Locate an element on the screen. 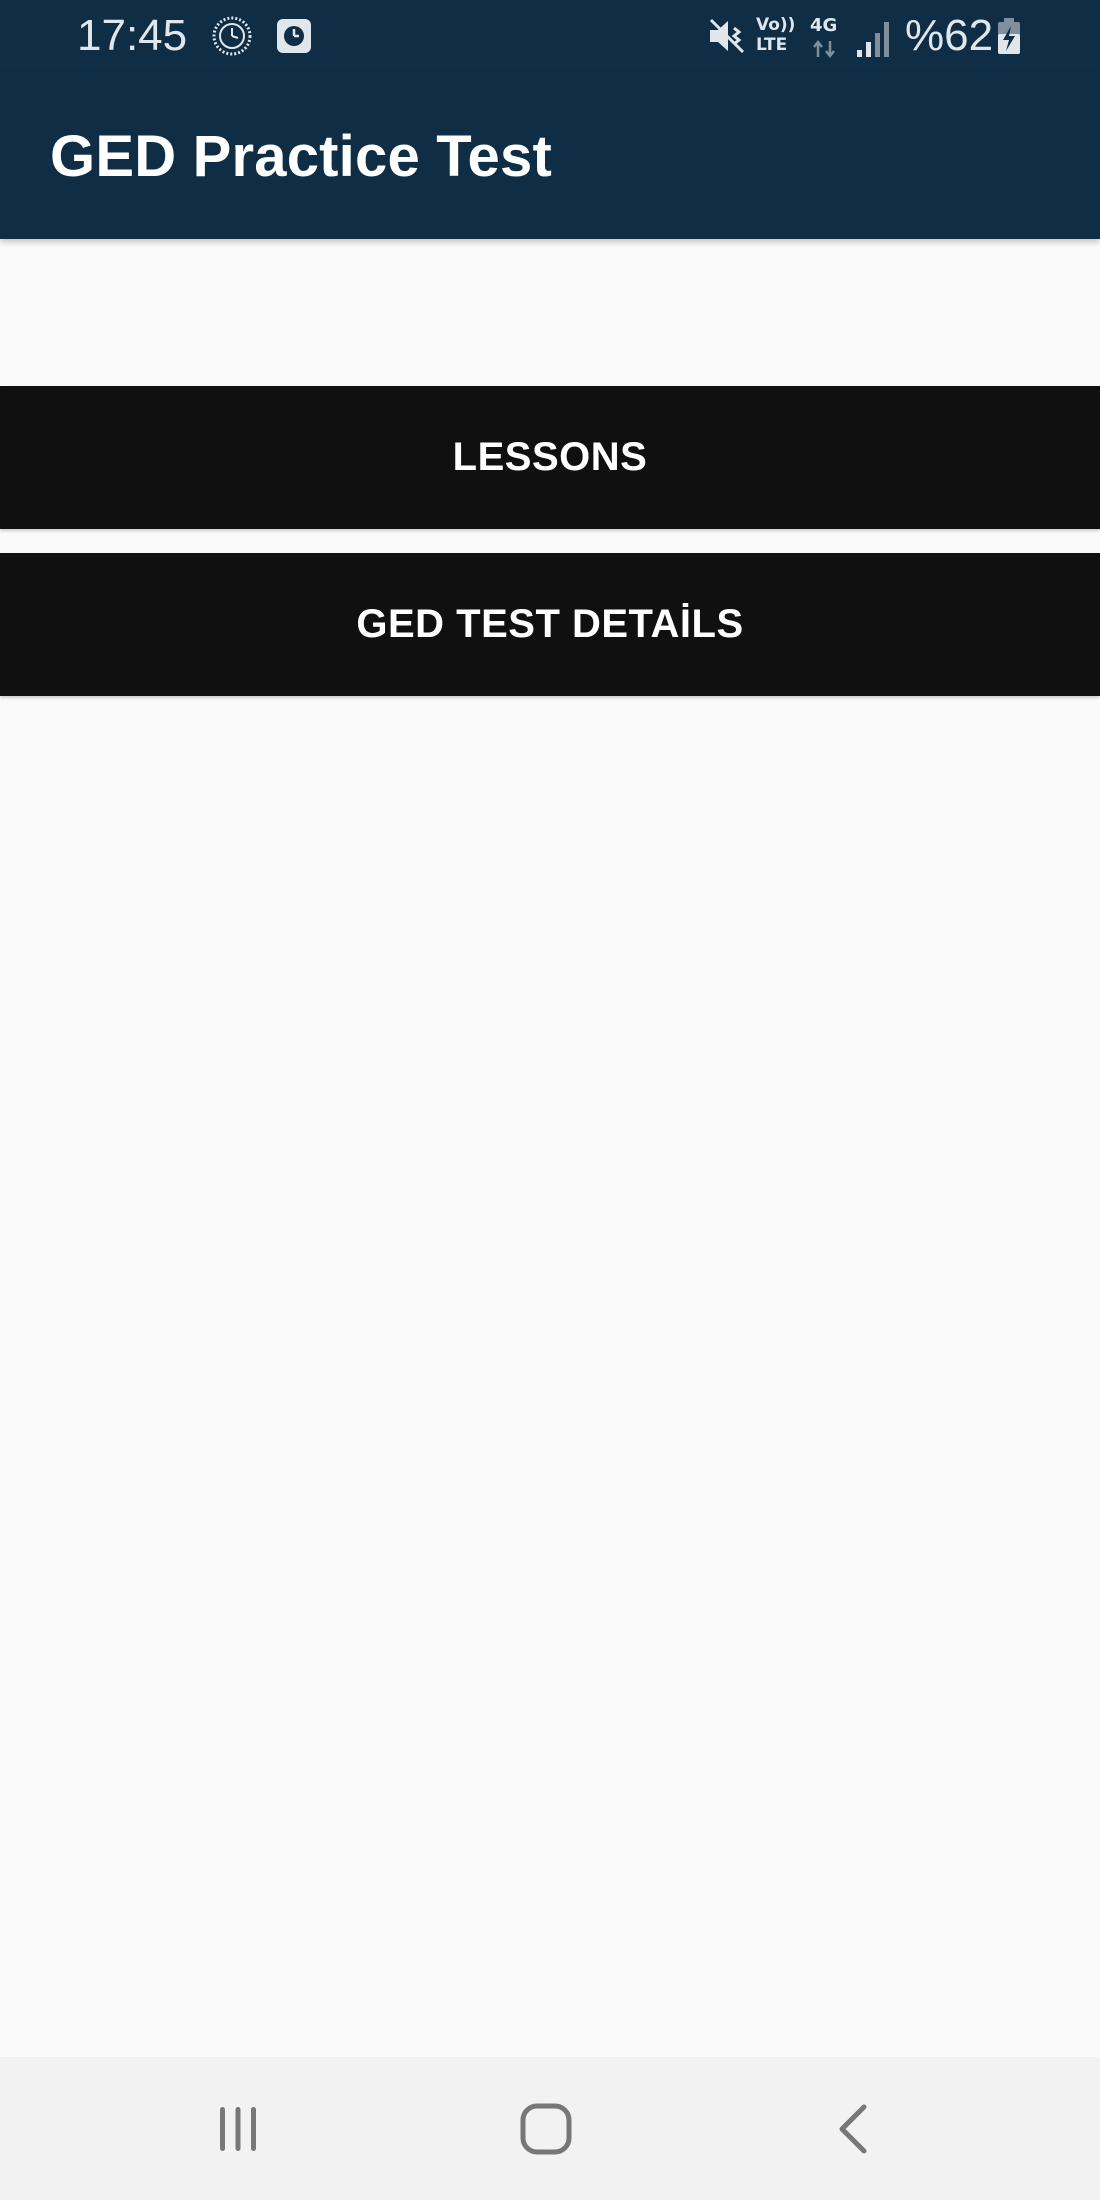  alarm-icon is located at coordinates (294, 36).